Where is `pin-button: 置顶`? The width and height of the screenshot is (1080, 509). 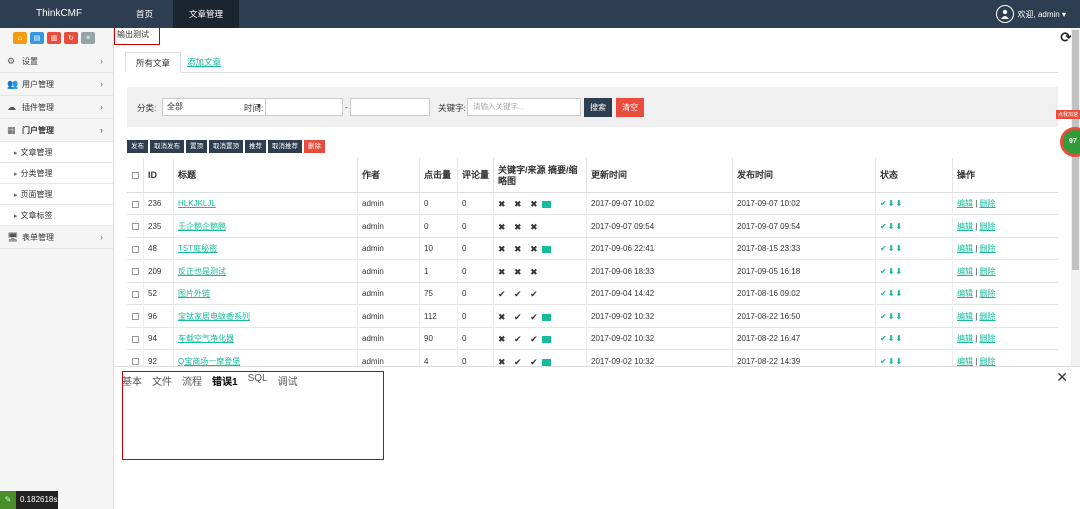
pin-button: 置顶 is located at coordinates (196, 146).